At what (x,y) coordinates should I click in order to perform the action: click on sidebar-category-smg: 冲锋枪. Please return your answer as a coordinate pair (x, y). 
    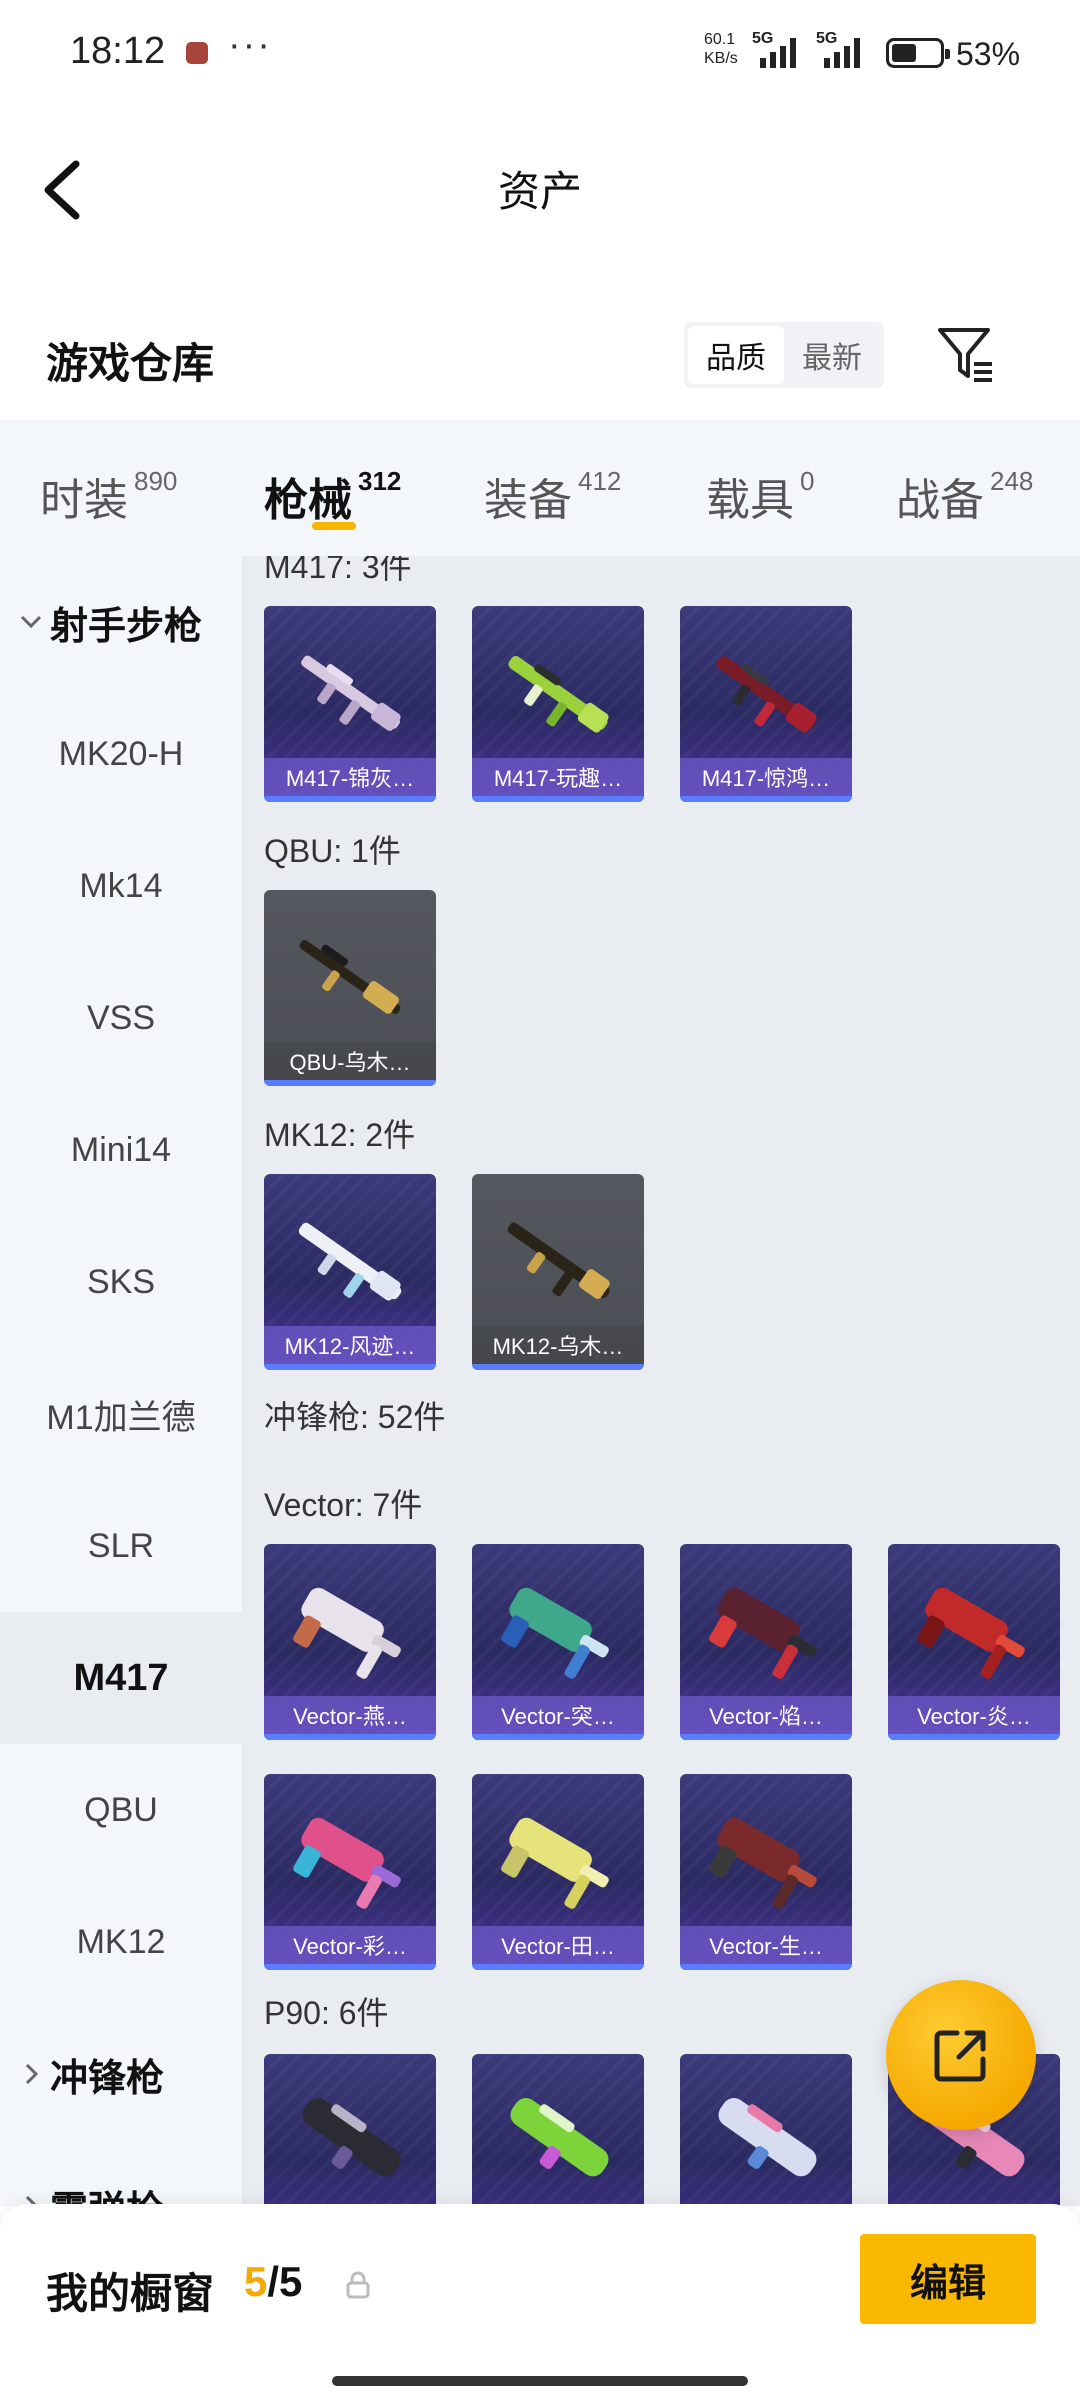
    Looking at the image, I should click on (121, 2074).